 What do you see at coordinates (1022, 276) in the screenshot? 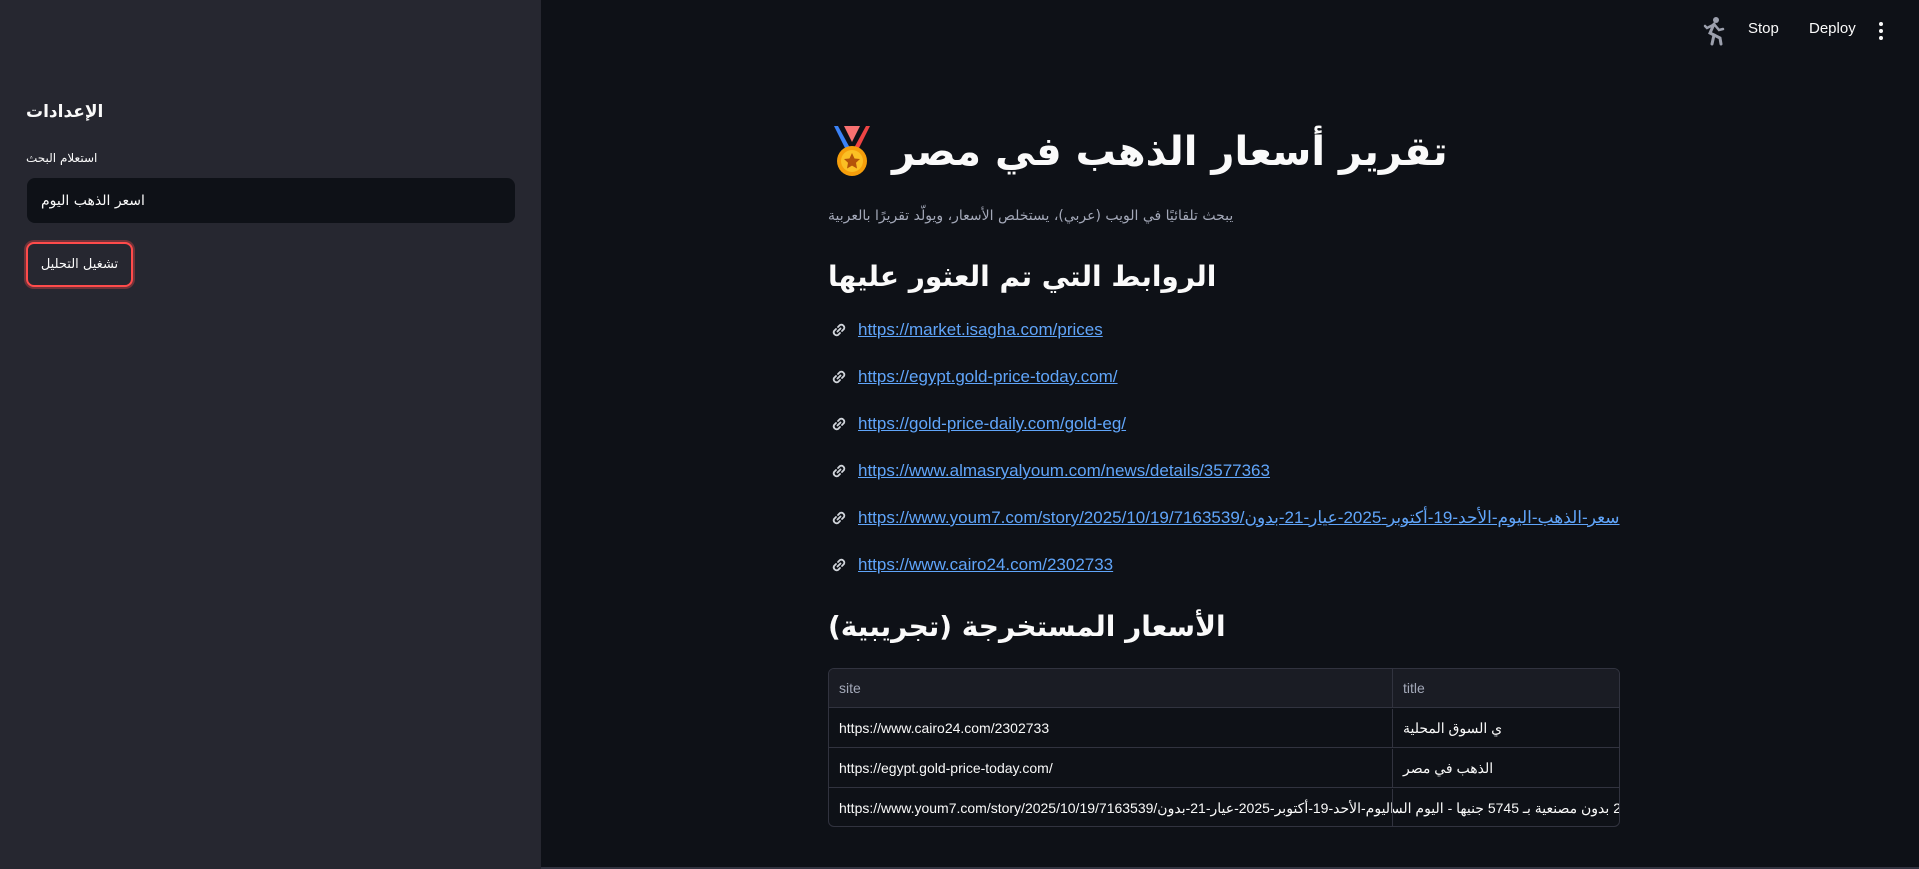
I see `links-heading: الروابط التي تم العثور عليها` at bounding box center [1022, 276].